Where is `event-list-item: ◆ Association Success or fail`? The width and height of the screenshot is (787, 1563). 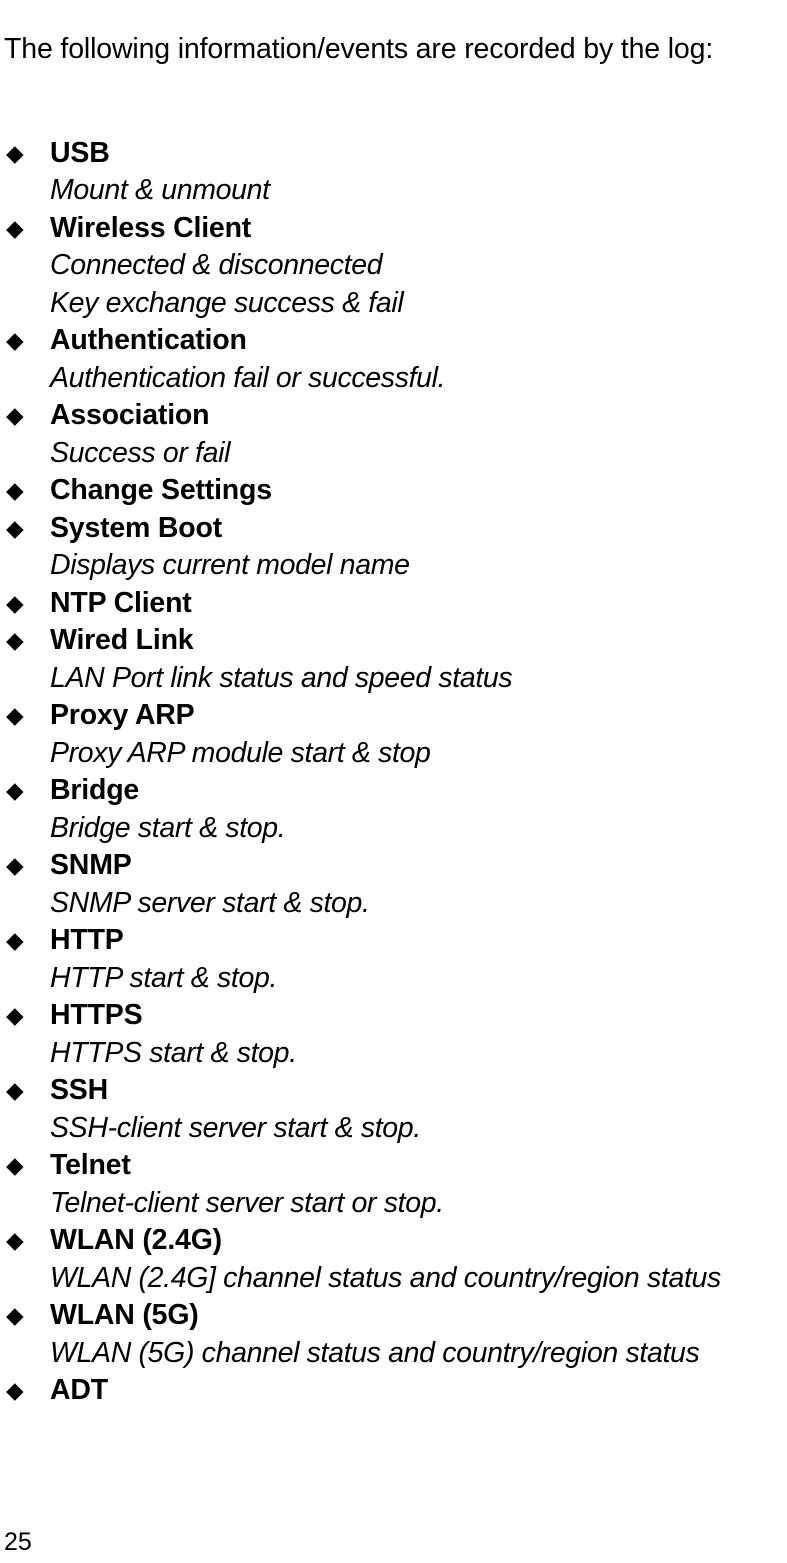 event-list-item: ◆ Association Success or fail is located at coordinates (395, 434).